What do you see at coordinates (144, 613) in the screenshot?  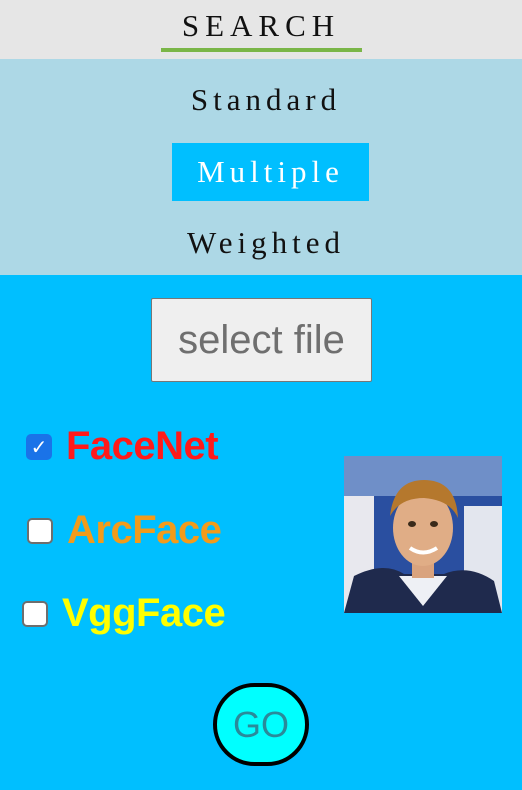 I see `vggface-label: VggFace` at bounding box center [144, 613].